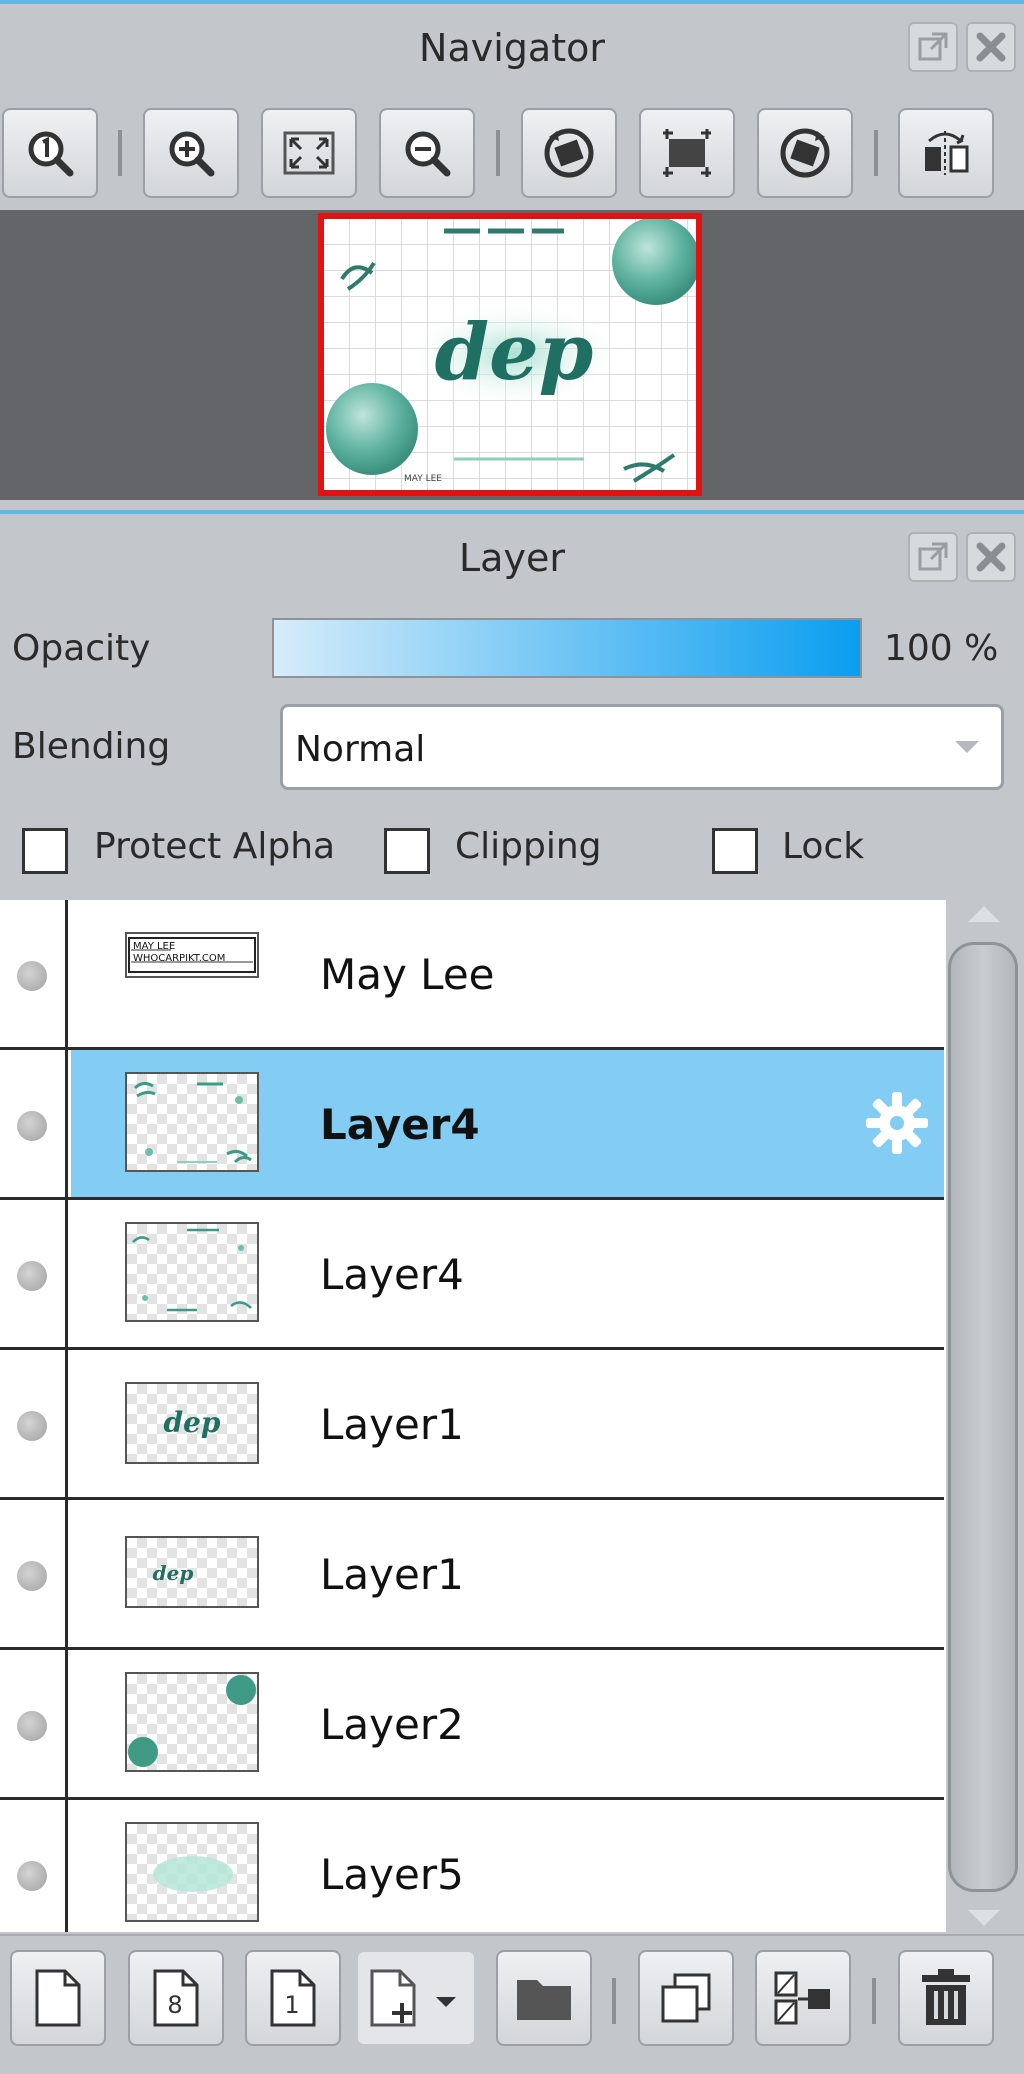 This screenshot has width=1024, height=2074. Describe the element at coordinates (407, 974) in the screenshot. I see `layer-name: May Lee` at that location.